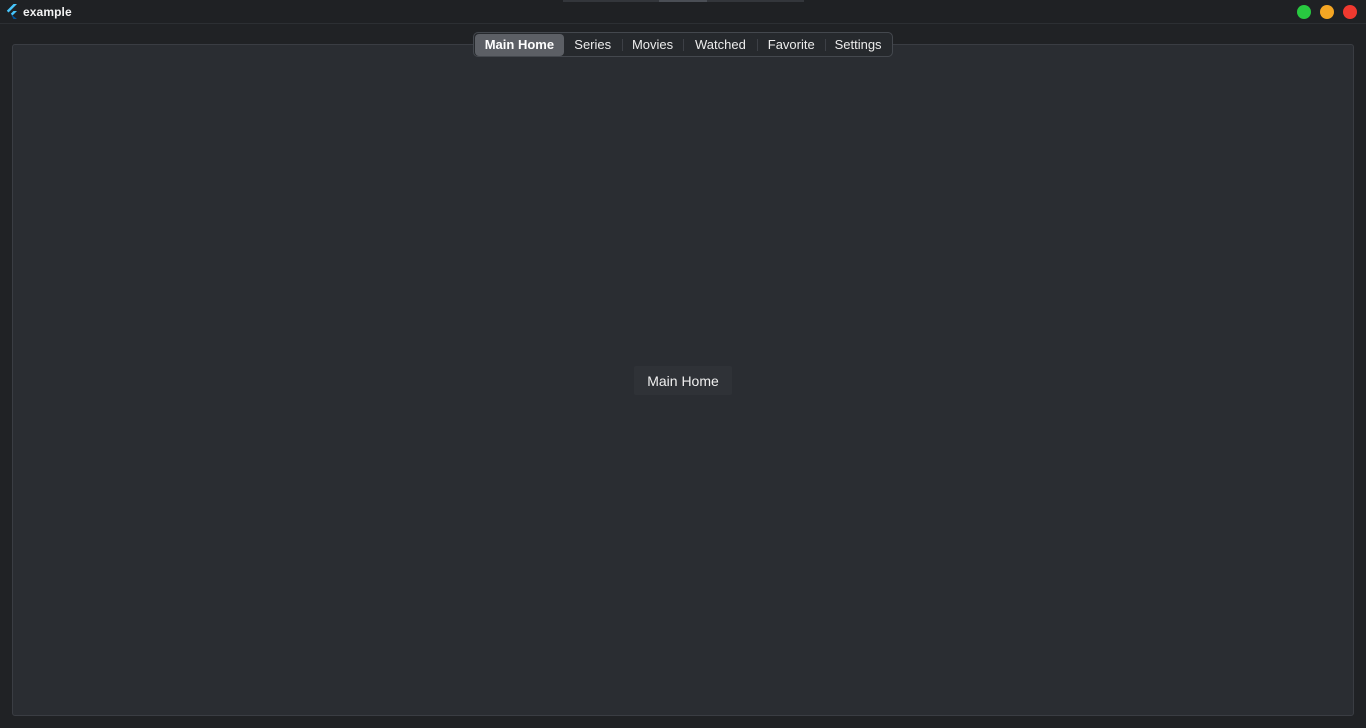 The height and width of the screenshot is (728, 1366). I want to click on drag-handle, so click(683, 1).